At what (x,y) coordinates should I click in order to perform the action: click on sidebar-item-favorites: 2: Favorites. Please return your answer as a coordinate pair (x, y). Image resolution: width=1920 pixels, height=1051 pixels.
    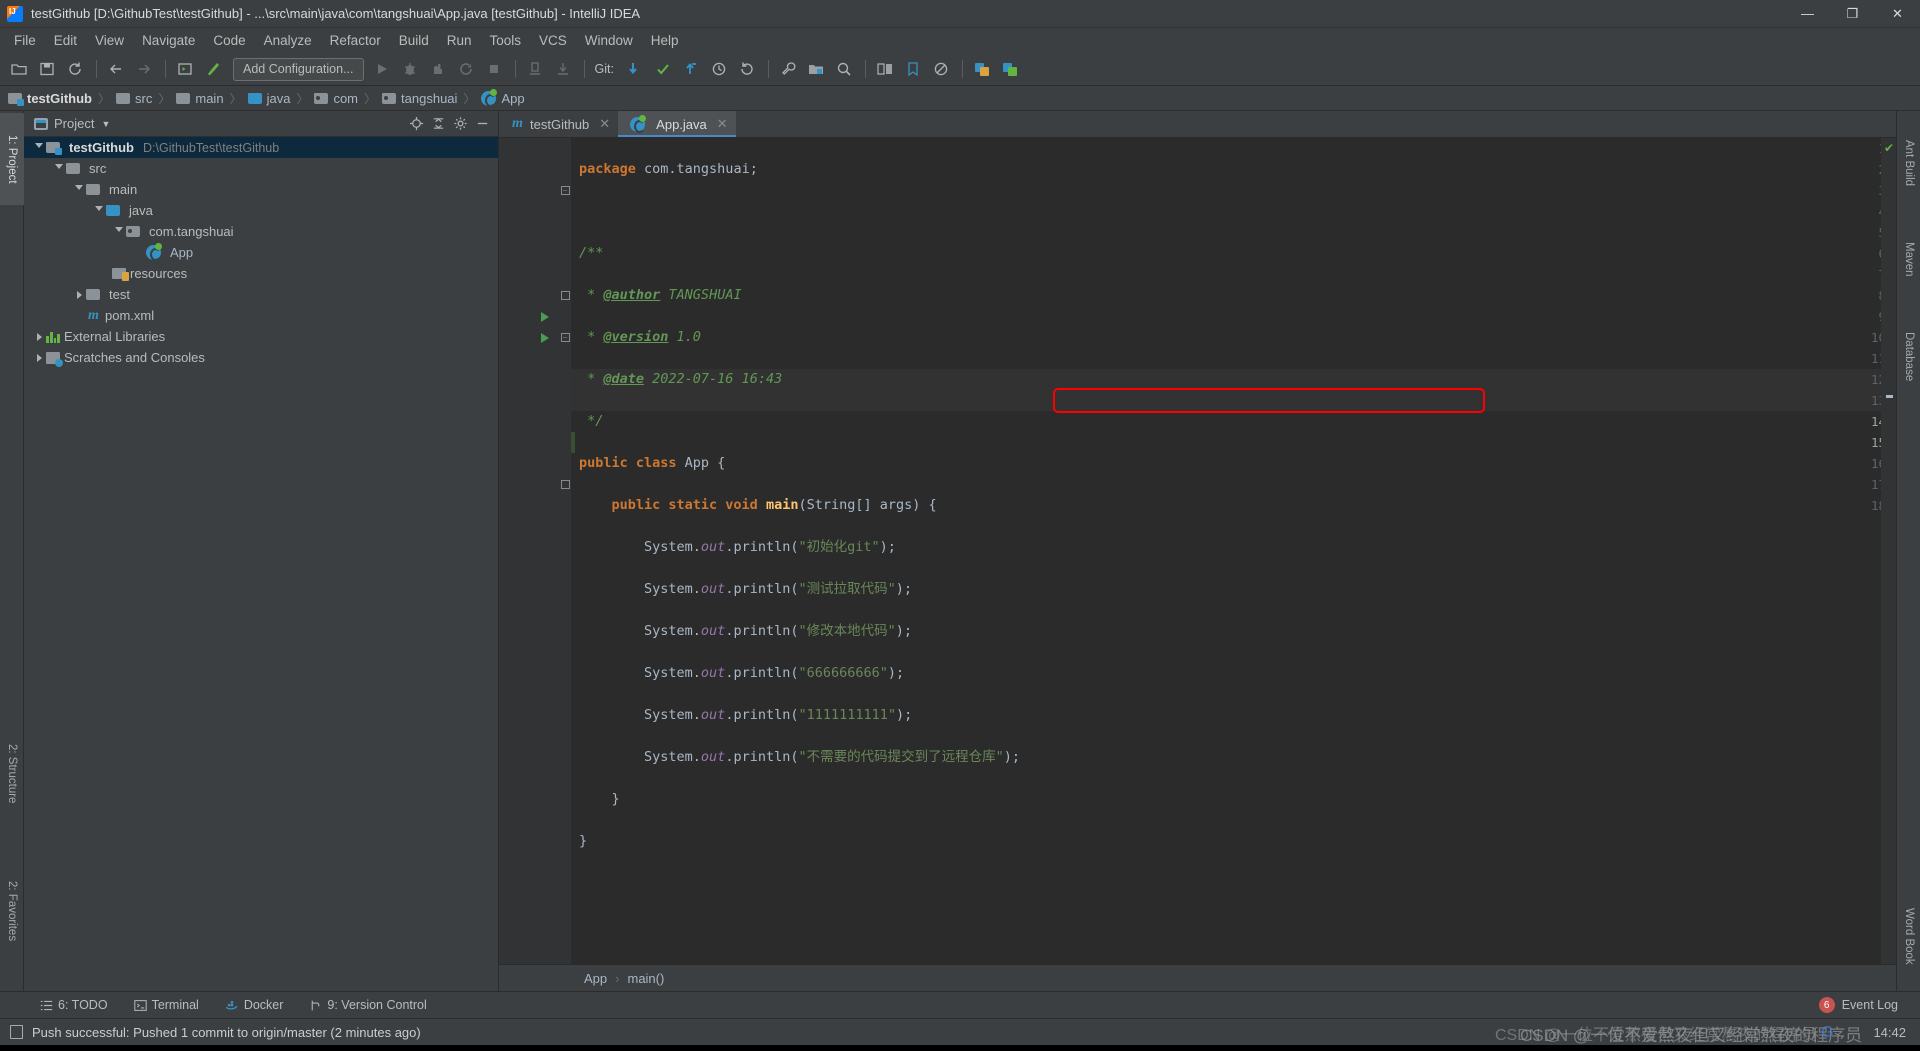
    Looking at the image, I should click on (12, 911).